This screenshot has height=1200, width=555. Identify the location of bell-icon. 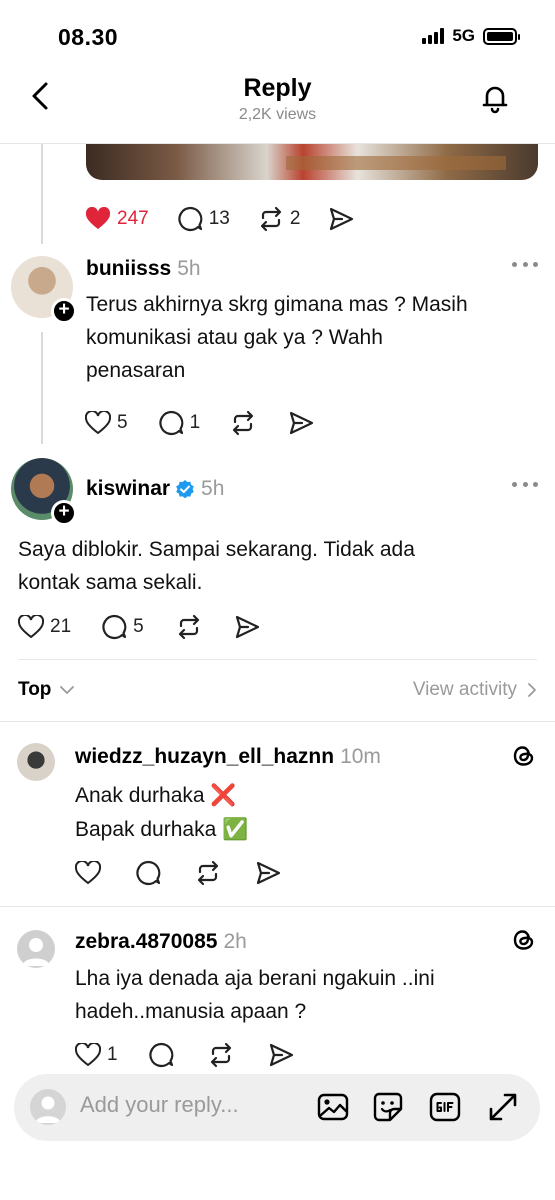
(495, 98).